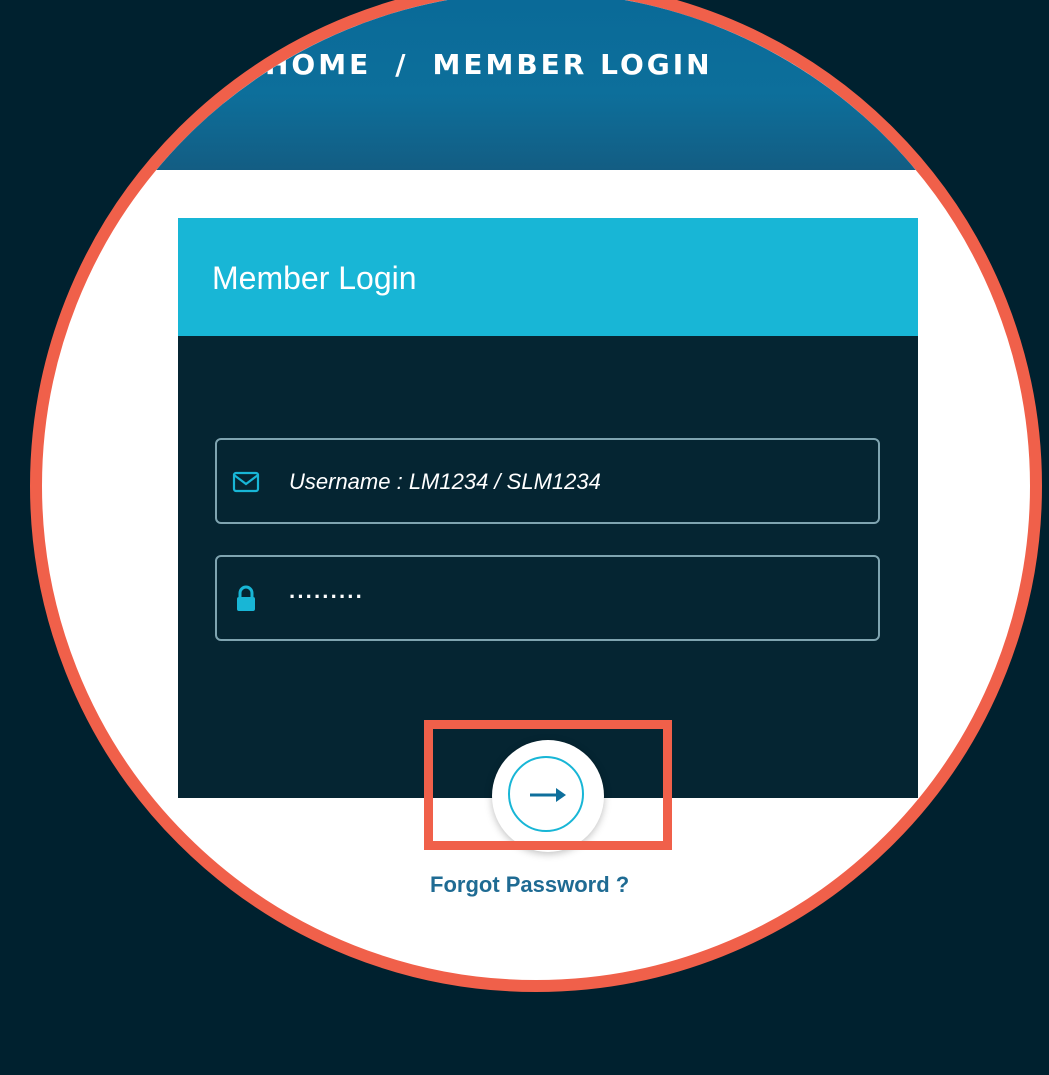  What do you see at coordinates (548, 785) in the screenshot?
I see `submit-highlight-box` at bounding box center [548, 785].